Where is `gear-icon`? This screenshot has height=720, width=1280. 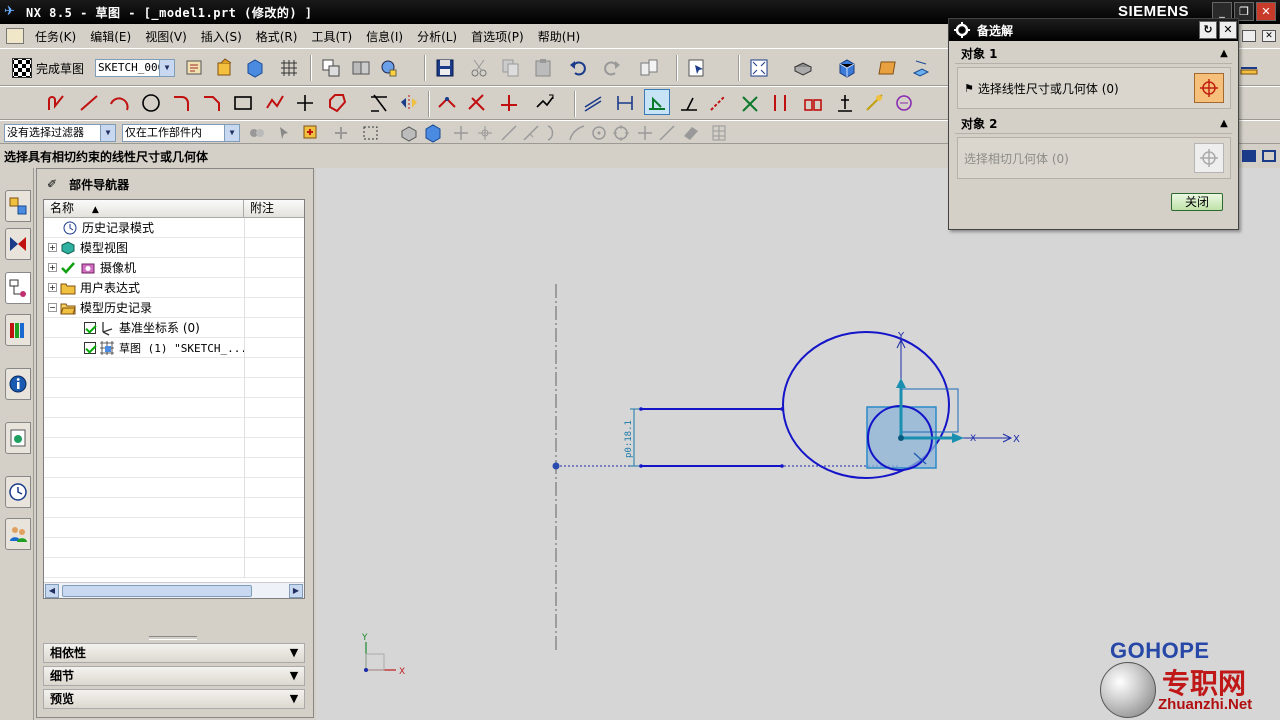 gear-icon is located at coordinates (962, 30).